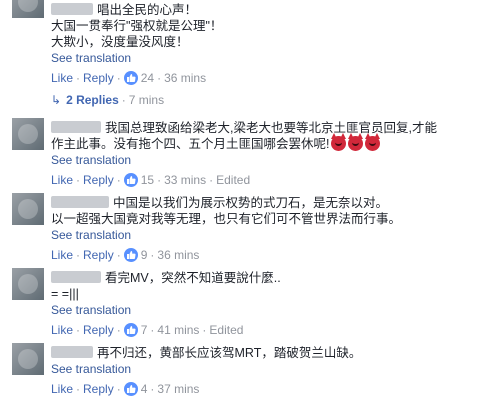 This screenshot has height=405, width=493. Describe the element at coordinates (120, 42) in the screenshot. I see `comment-text: 大欺小，没度量没风度！` at that location.